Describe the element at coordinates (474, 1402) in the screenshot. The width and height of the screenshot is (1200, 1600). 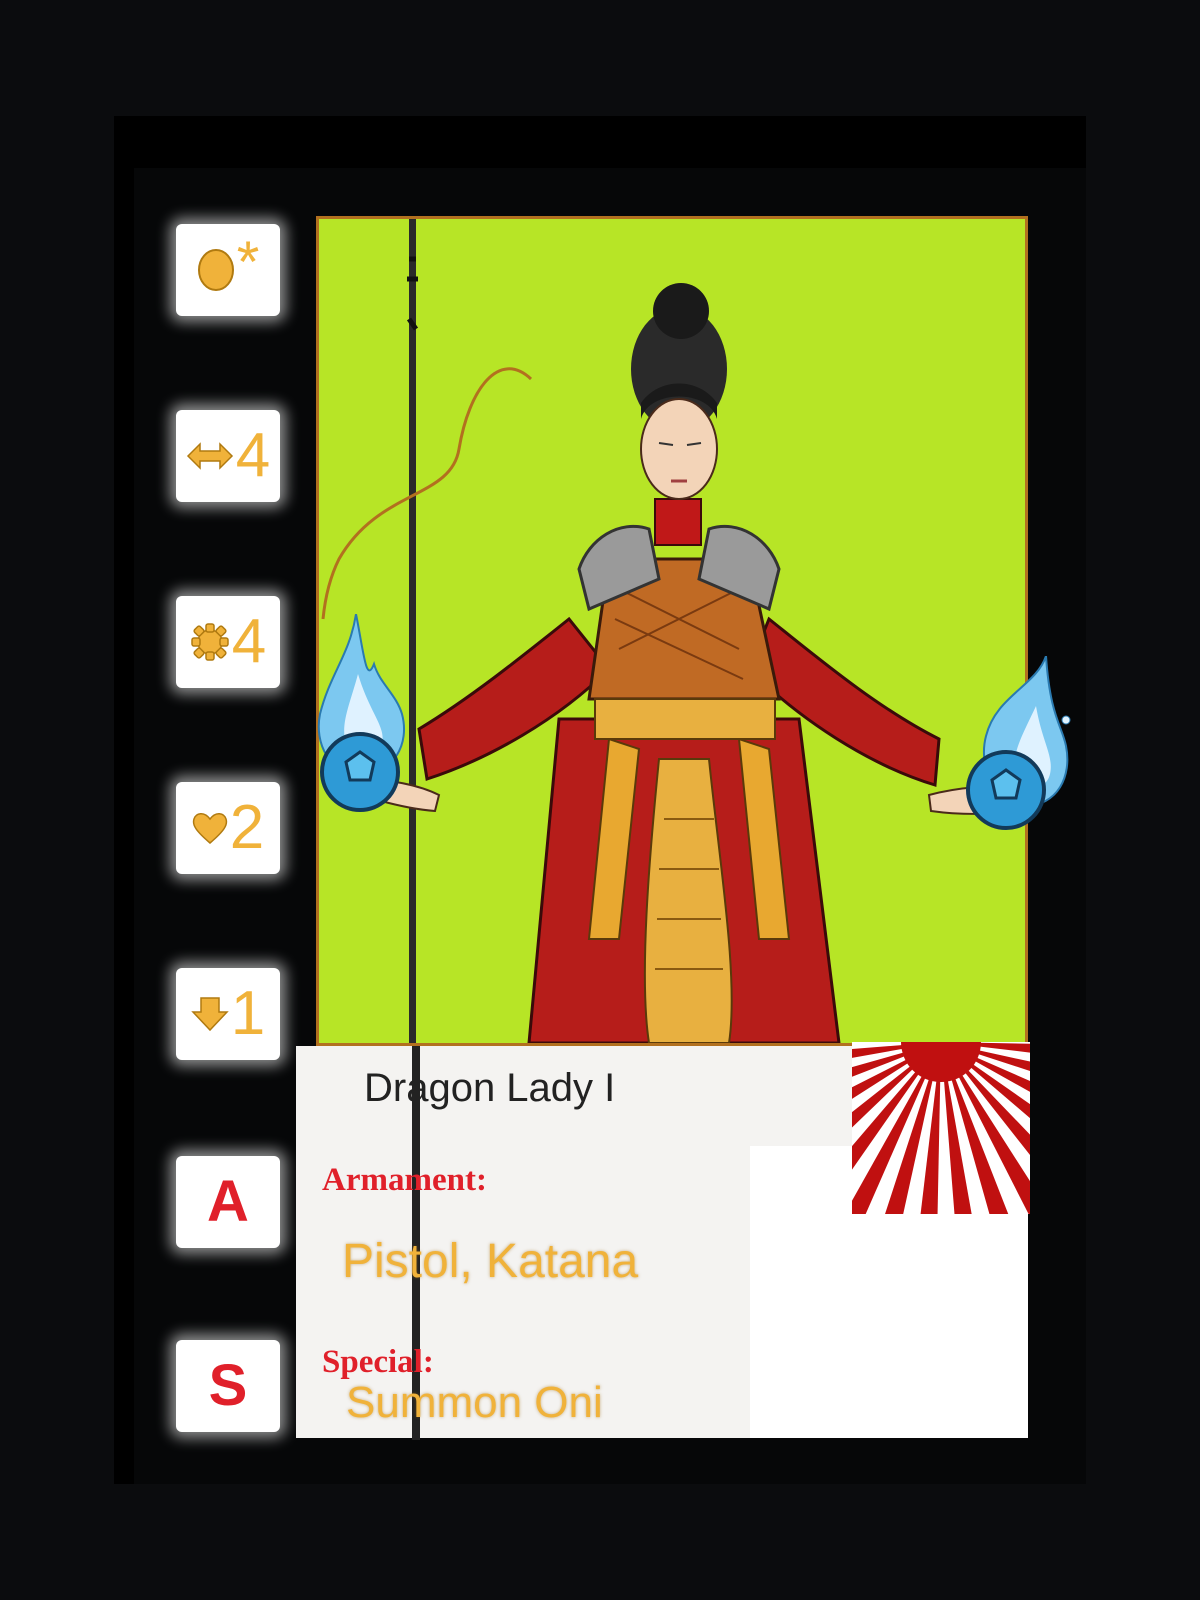
I see `special-value: Summon Oni` at that location.